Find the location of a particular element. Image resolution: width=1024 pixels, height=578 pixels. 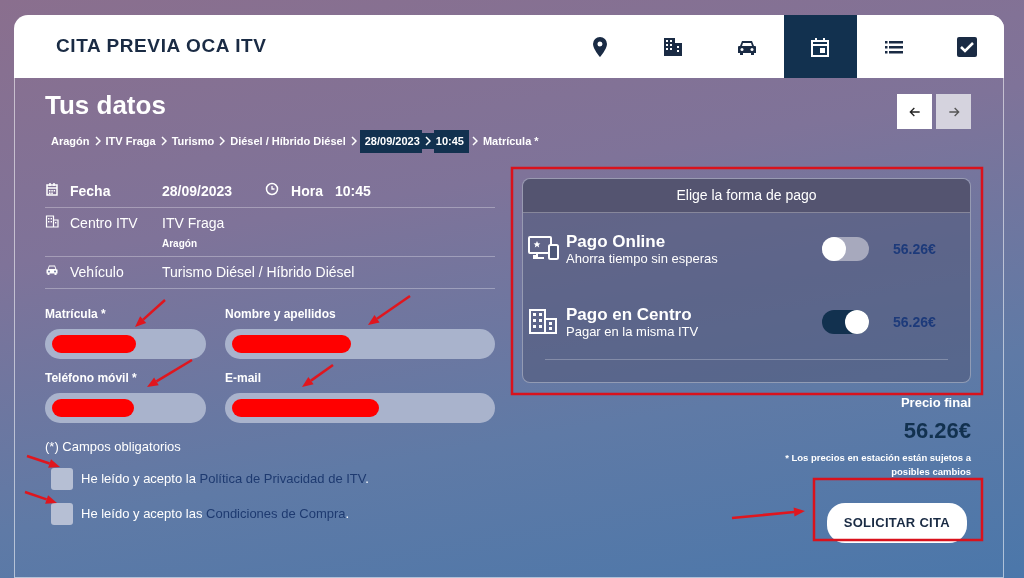

clock-icon is located at coordinates (272, 188).